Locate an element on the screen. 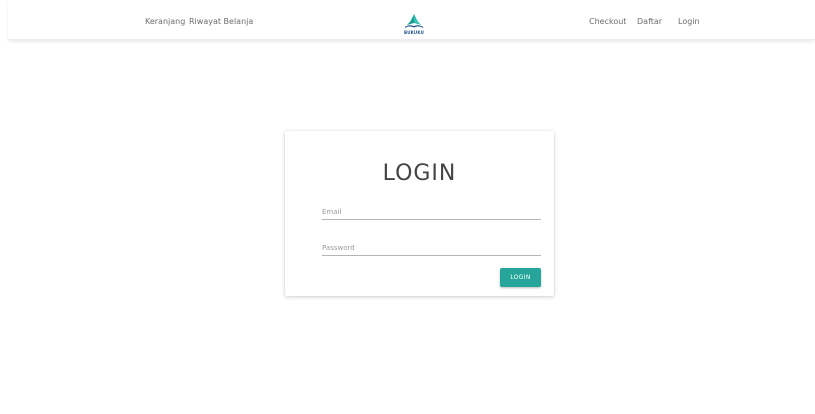 The image size is (815, 414). brand-logo: BUKUKU is located at coordinates (414, 25).